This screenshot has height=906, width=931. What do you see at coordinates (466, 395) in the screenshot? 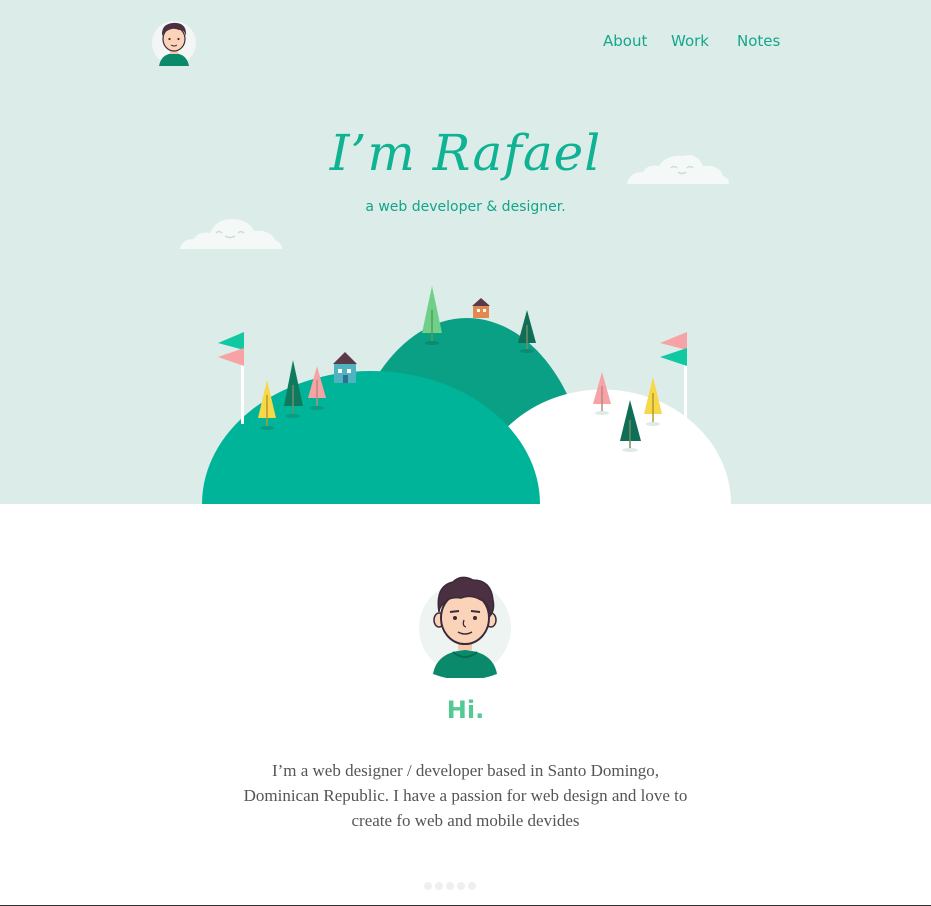
I see `hills-illustration` at bounding box center [466, 395].